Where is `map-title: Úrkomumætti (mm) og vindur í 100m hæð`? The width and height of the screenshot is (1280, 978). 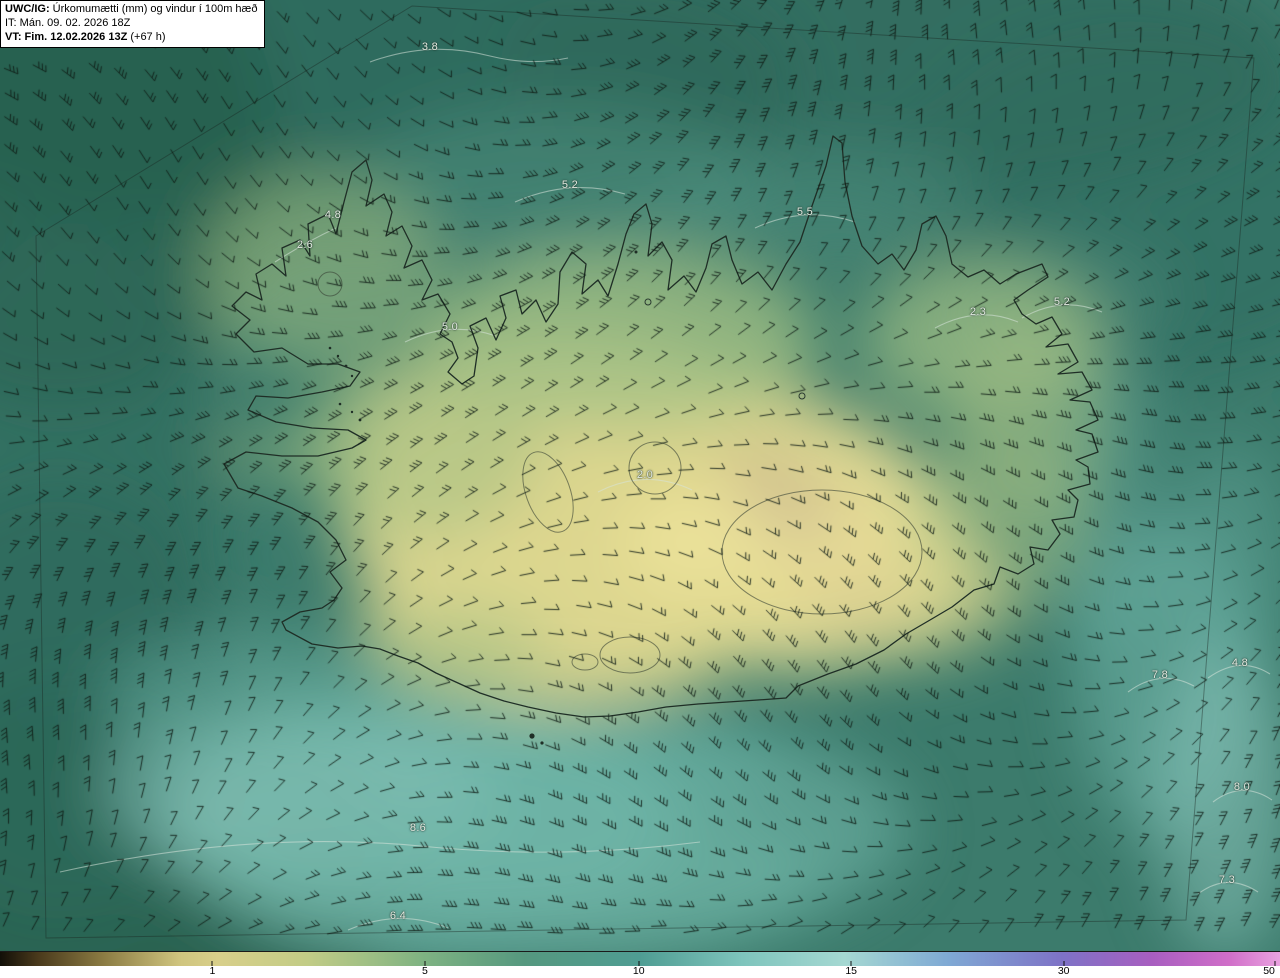
map-title: Úrkomumætti (mm) og vindur í 100m hæð is located at coordinates (153, 9).